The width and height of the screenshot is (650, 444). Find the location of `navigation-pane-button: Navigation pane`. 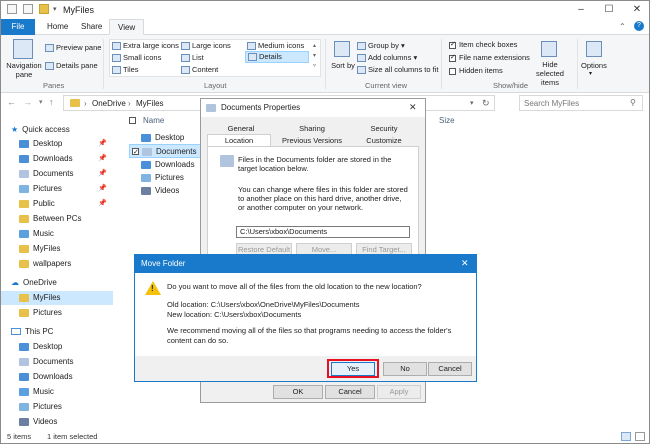

navigation-pane-button: Navigation pane is located at coordinates (24, 70).